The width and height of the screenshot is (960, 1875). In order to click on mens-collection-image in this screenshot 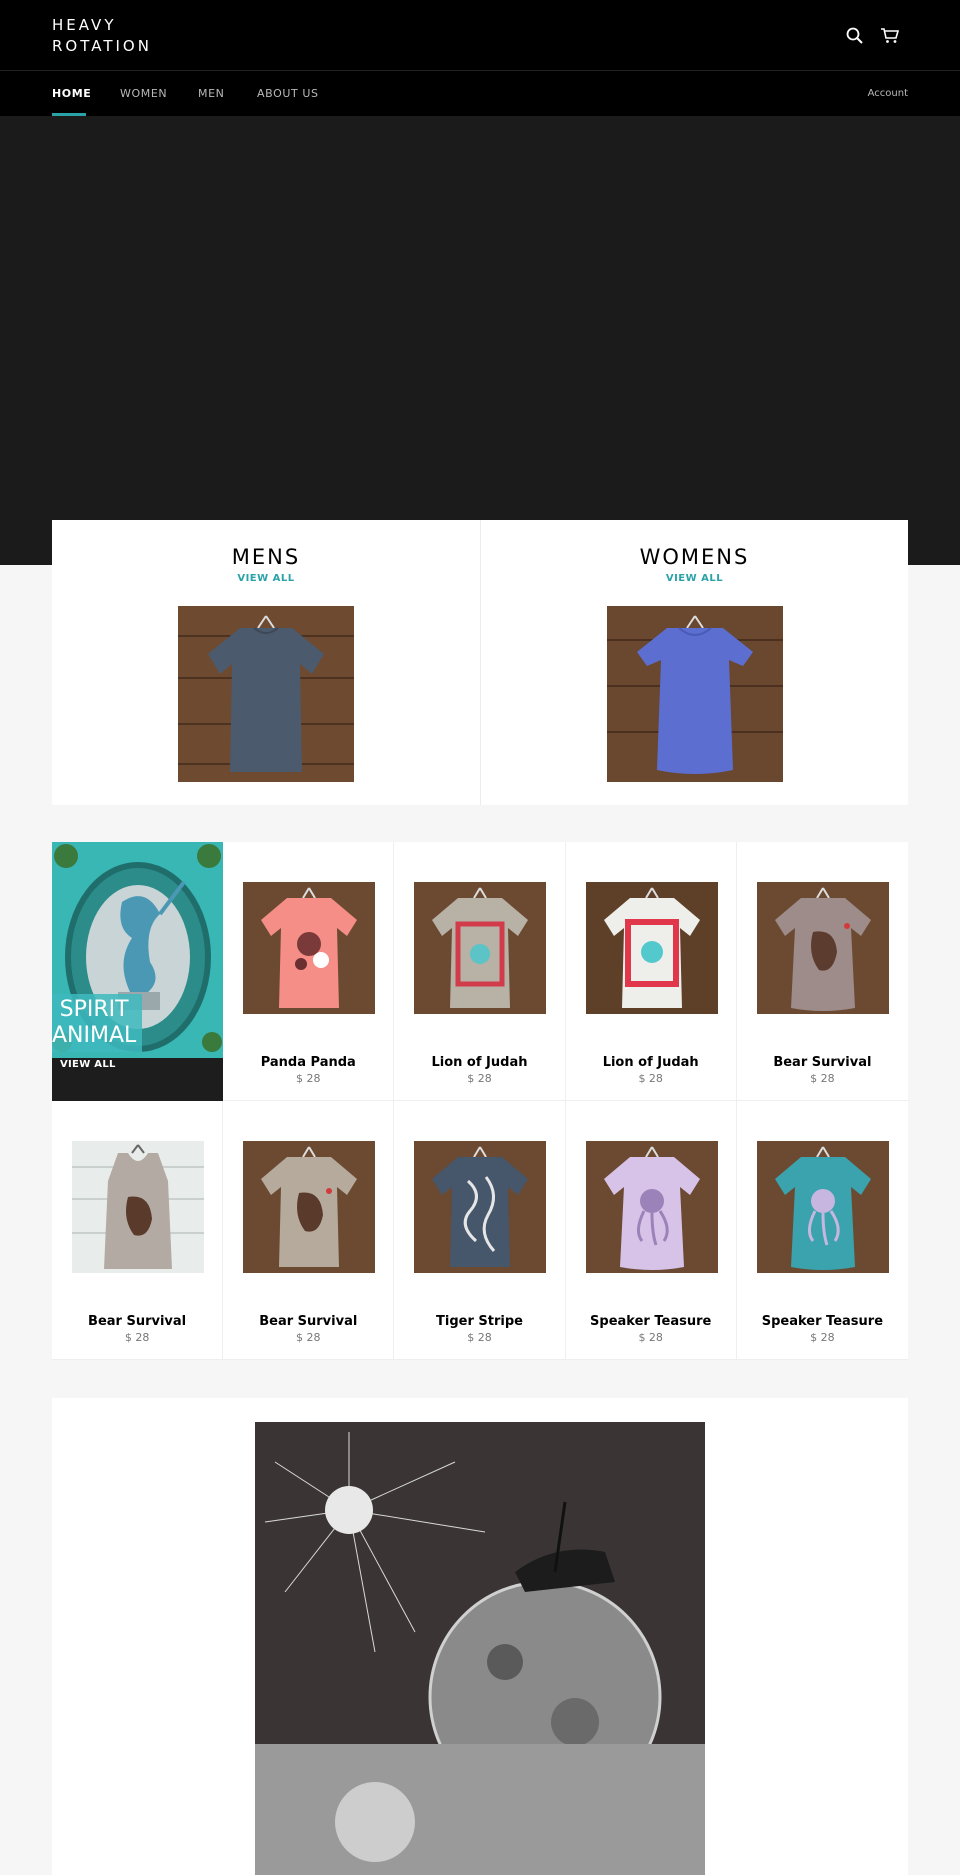, I will do `click(266, 694)`.